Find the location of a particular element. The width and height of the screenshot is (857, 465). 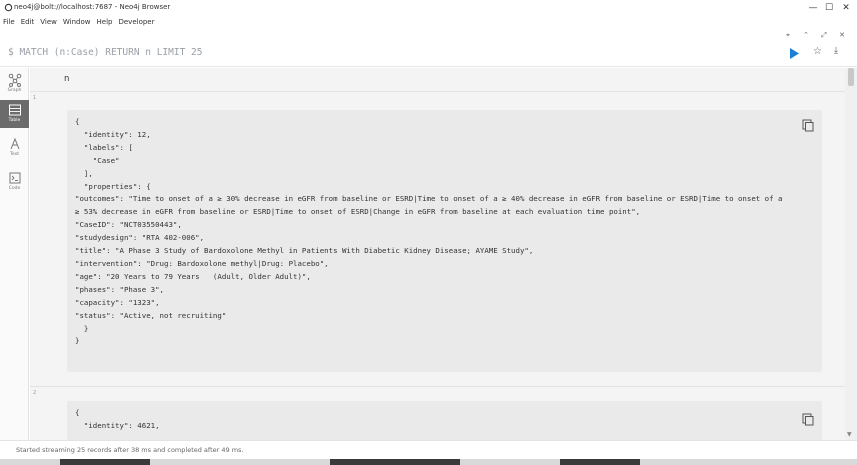

view-text-button: Text is located at coordinates (14, 148).